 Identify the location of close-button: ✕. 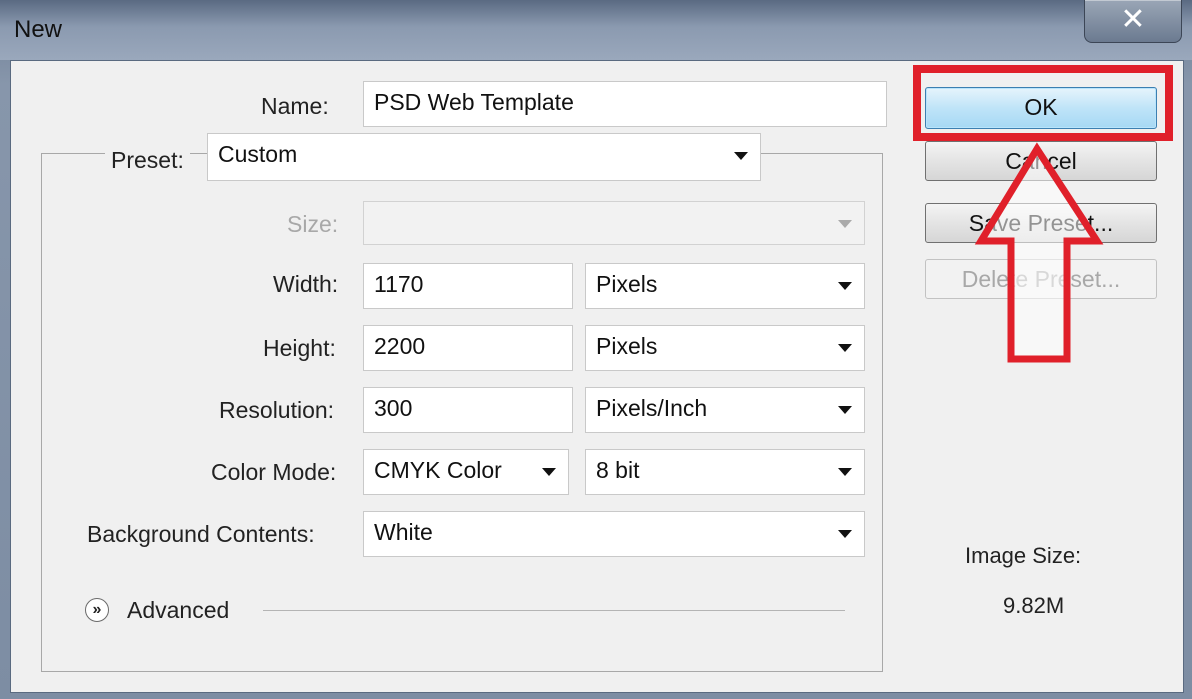
(1133, 21).